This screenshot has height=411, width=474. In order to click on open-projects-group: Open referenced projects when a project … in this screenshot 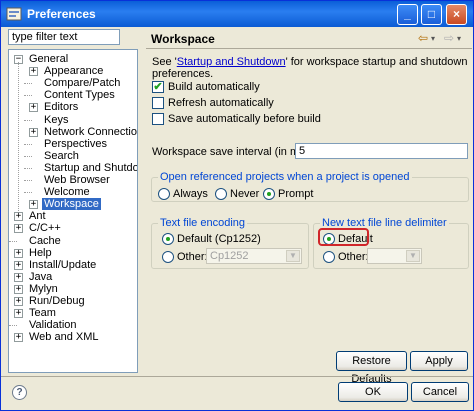, I will do `click(310, 186)`.